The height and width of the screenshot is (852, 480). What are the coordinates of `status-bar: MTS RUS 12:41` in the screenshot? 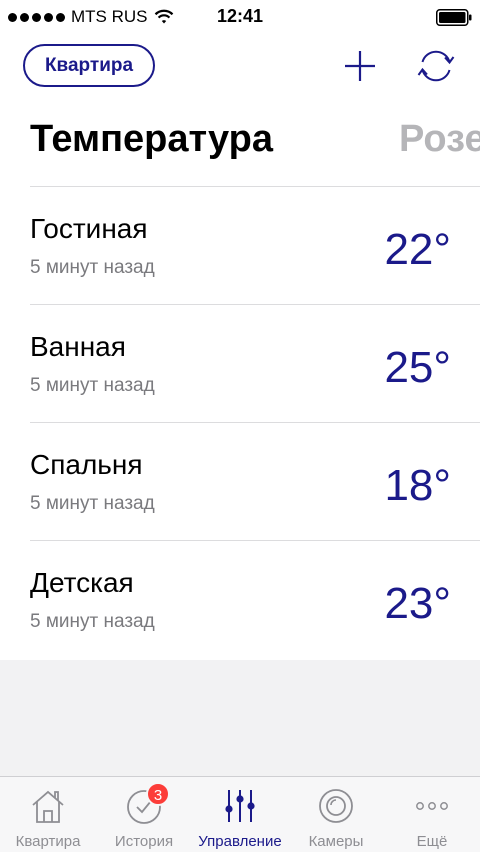 It's located at (240, 17).